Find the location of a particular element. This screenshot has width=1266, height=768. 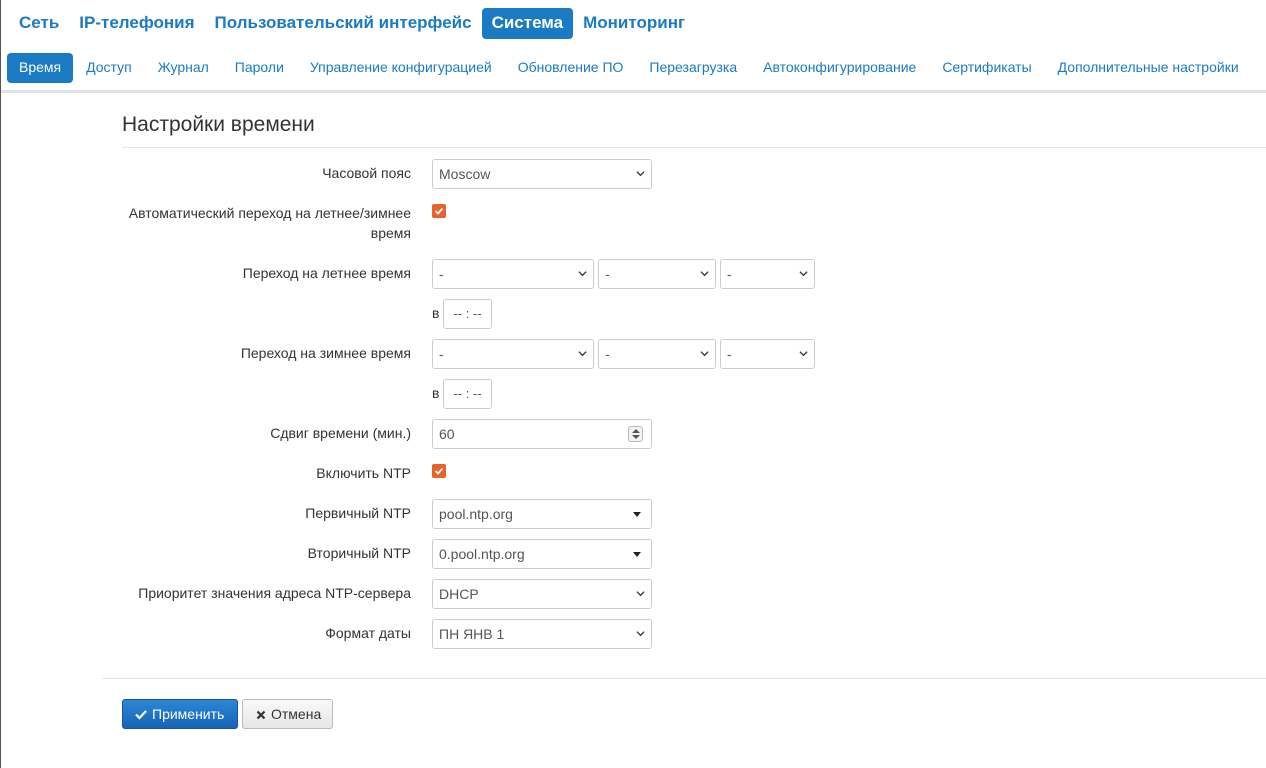

footer-divider is located at coordinates (684, 678).